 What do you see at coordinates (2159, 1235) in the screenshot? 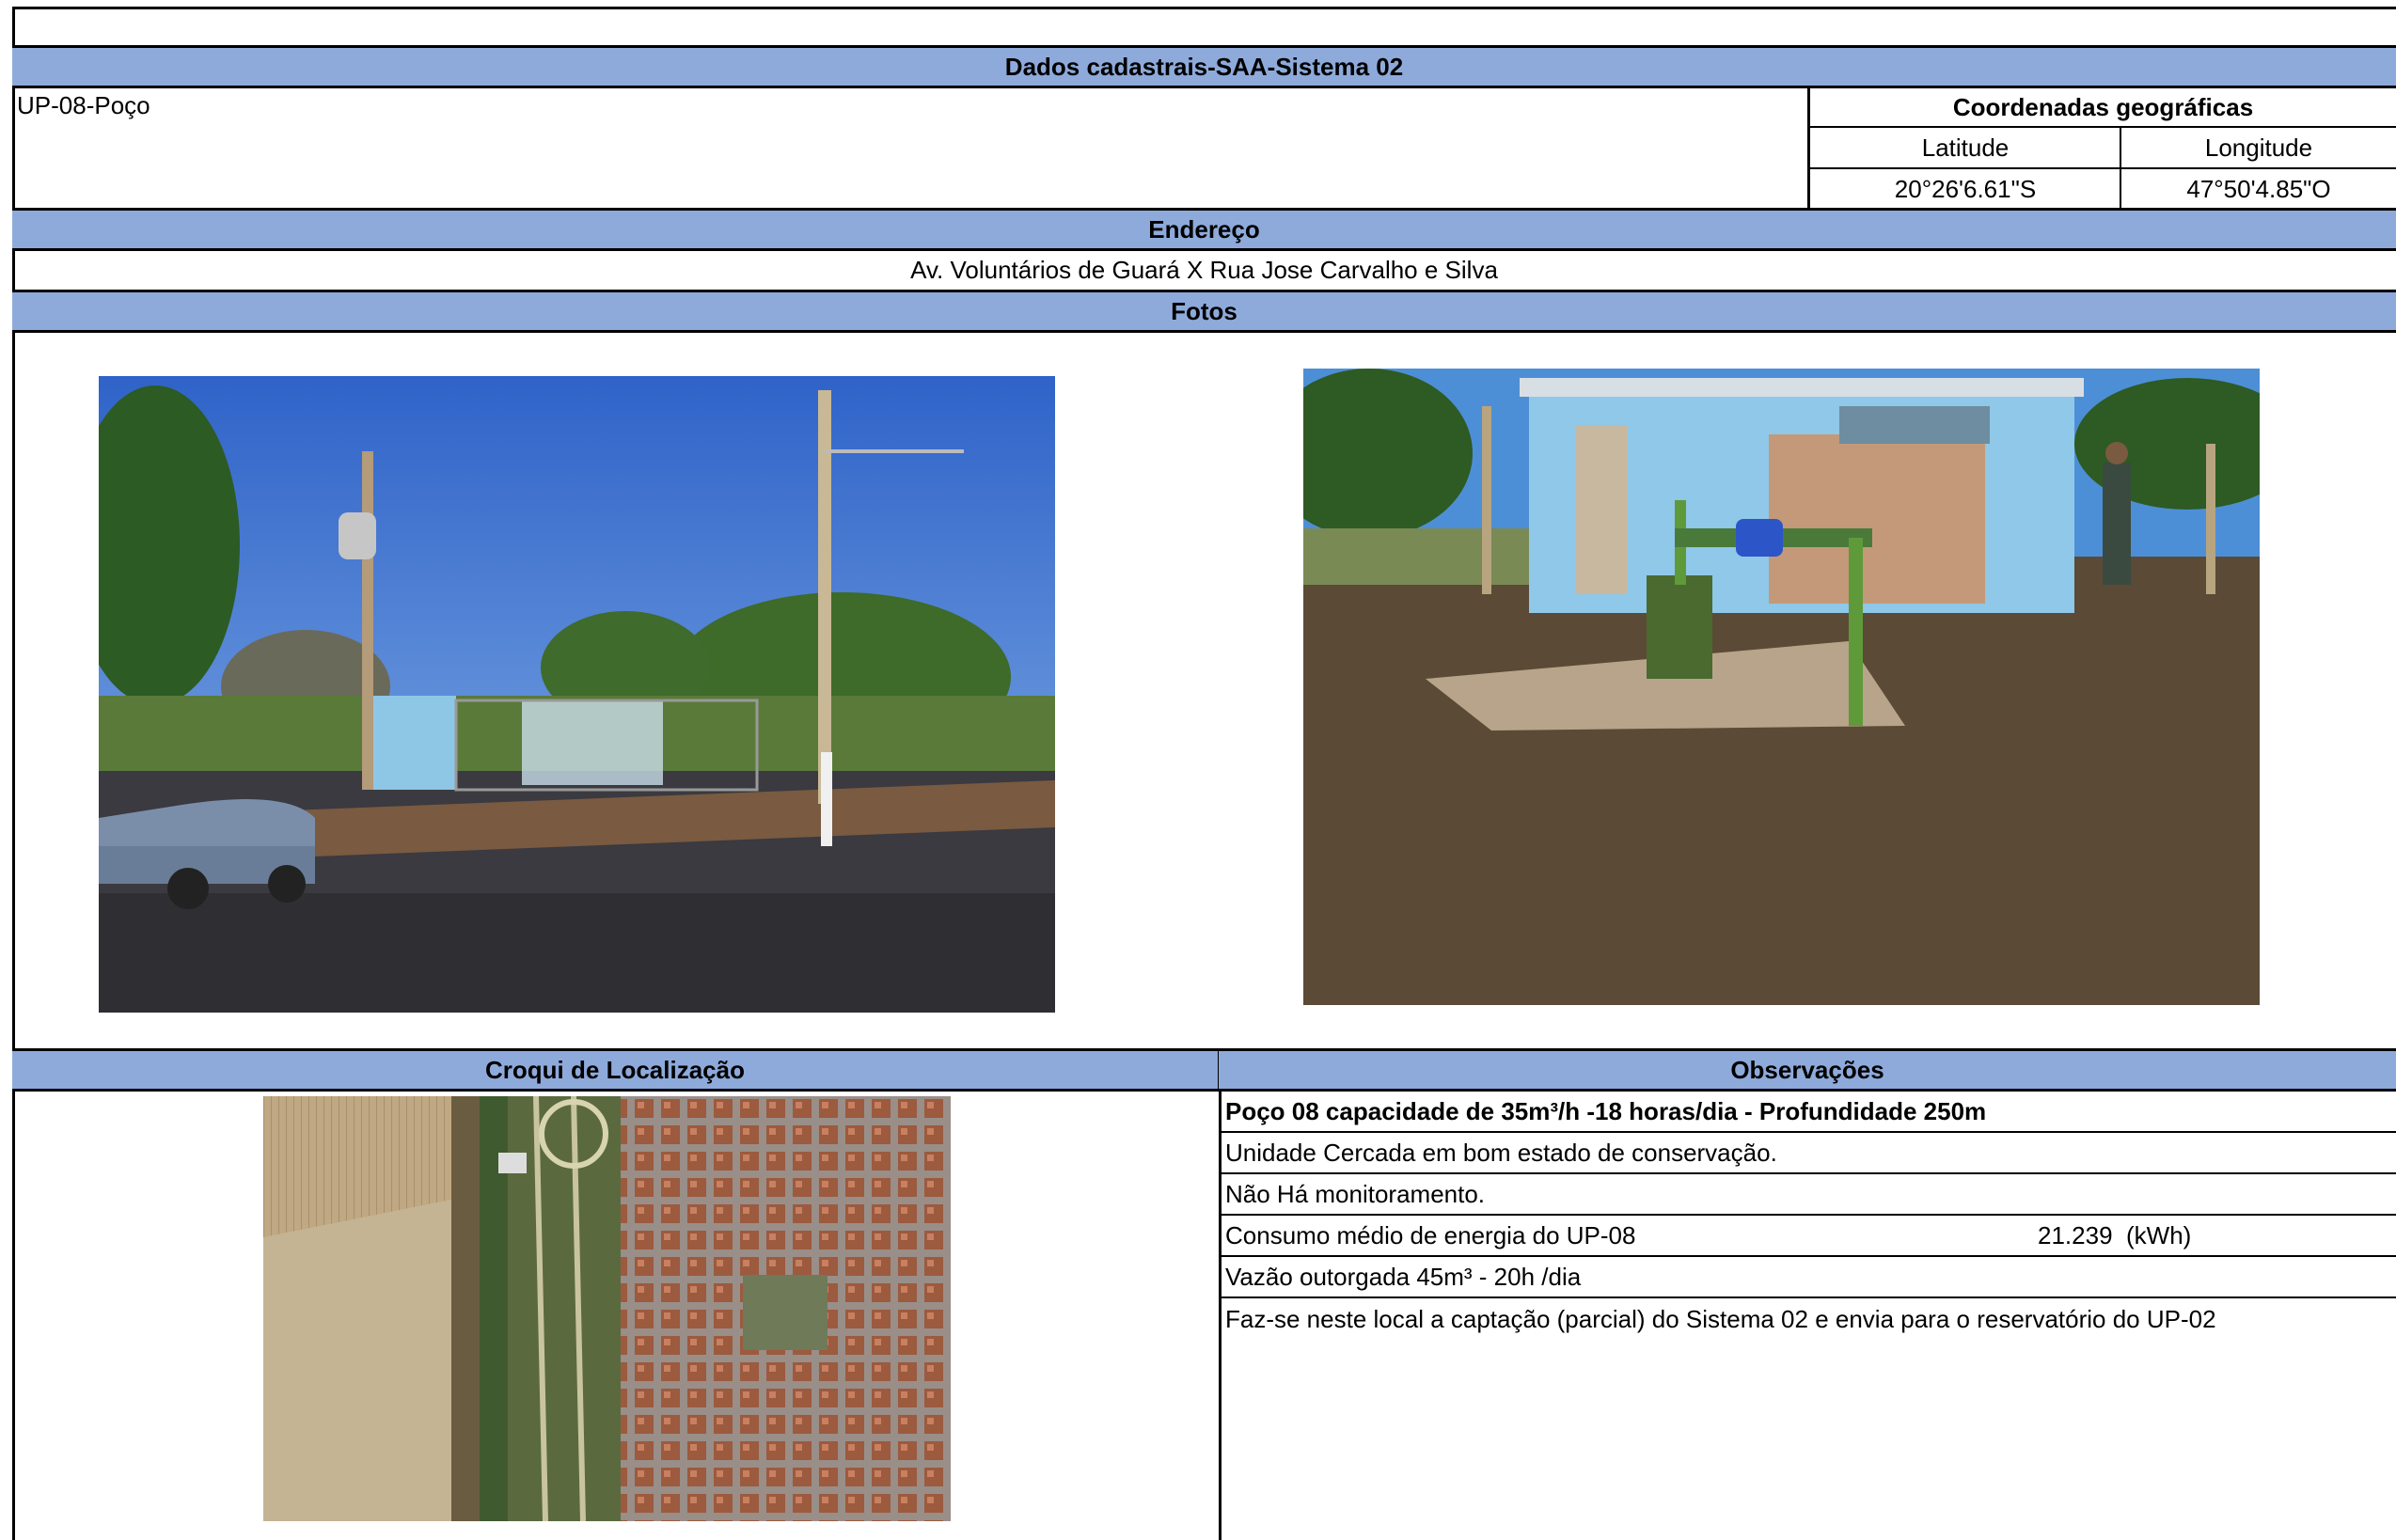
I see `energy-unit: (kWh)` at bounding box center [2159, 1235].